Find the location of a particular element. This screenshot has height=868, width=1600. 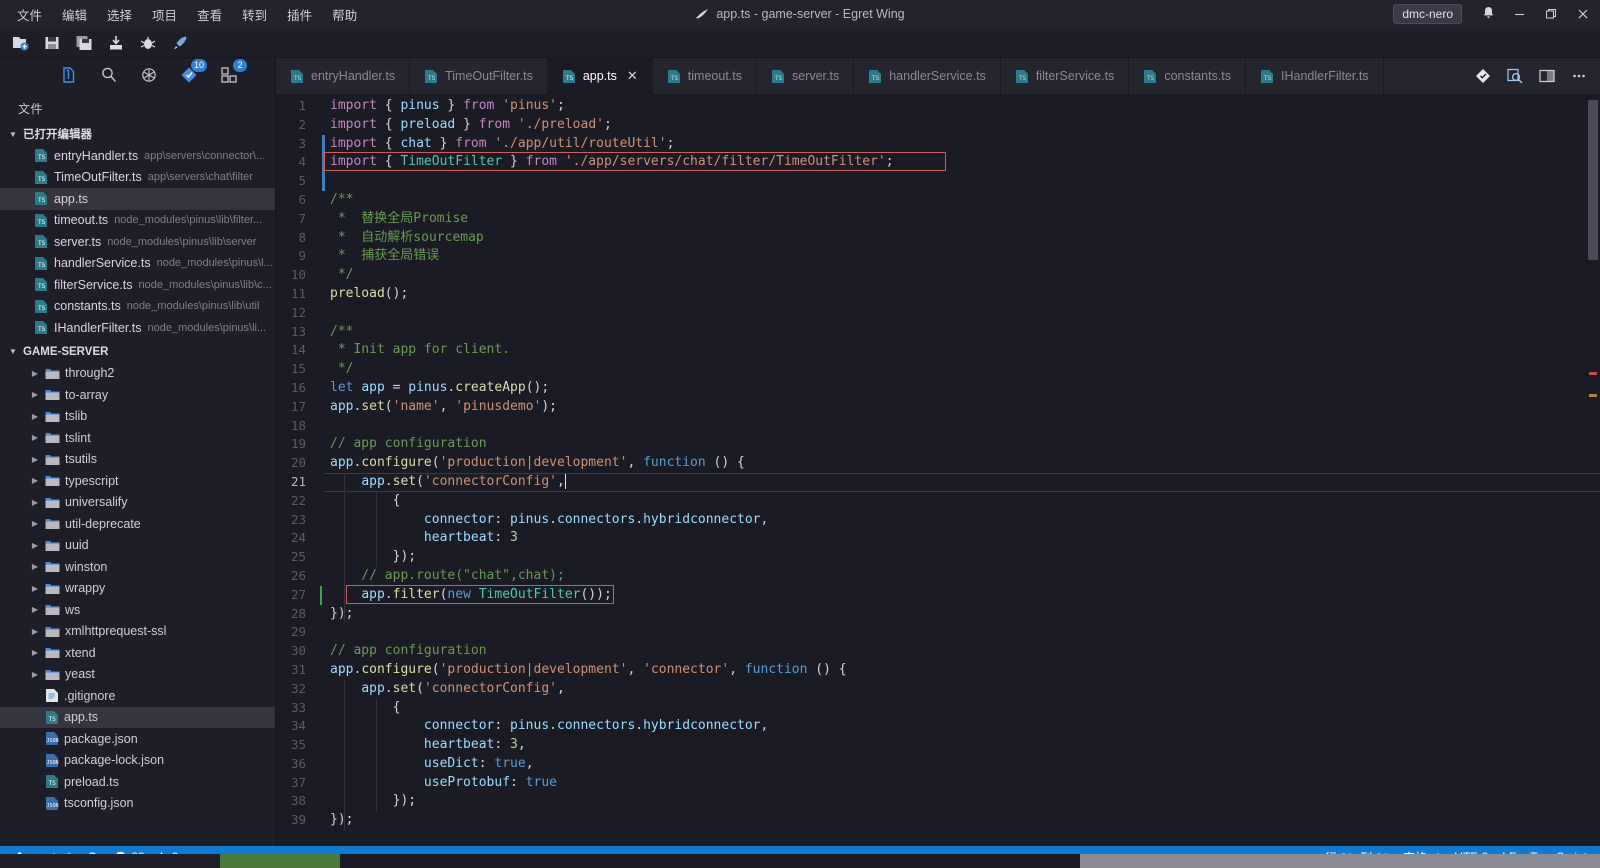

tree-folder-row: ▶ tsutils is located at coordinates (137, 460).